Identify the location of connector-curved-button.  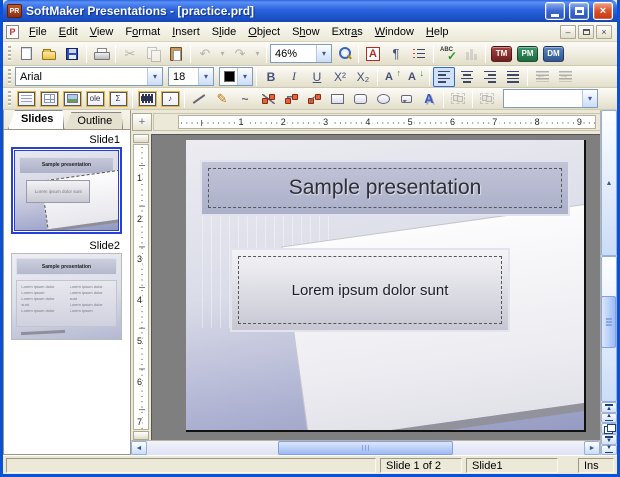
(314, 99).